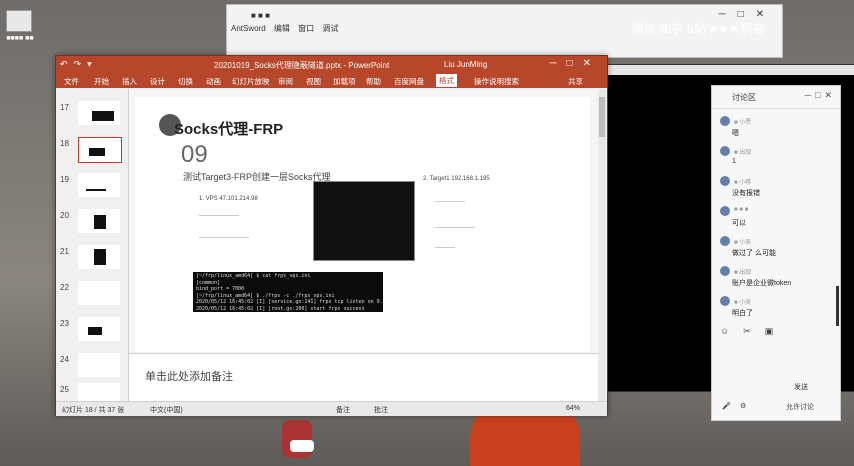 The image size is (854, 466). I want to click on slide-thumbnail-pane: 17 18 19 20 21 22 23 24 25, so click(92, 245).